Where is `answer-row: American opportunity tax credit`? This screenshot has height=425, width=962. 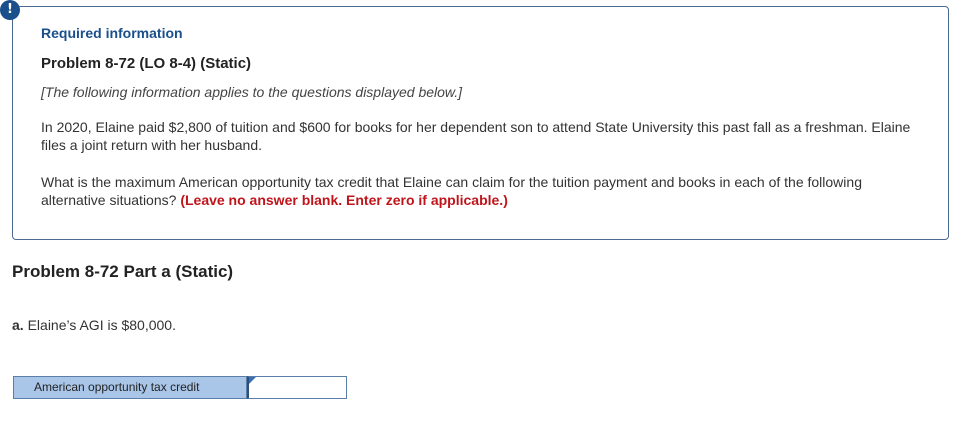
answer-row: American opportunity tax credit is located at coordinates (180, 387).